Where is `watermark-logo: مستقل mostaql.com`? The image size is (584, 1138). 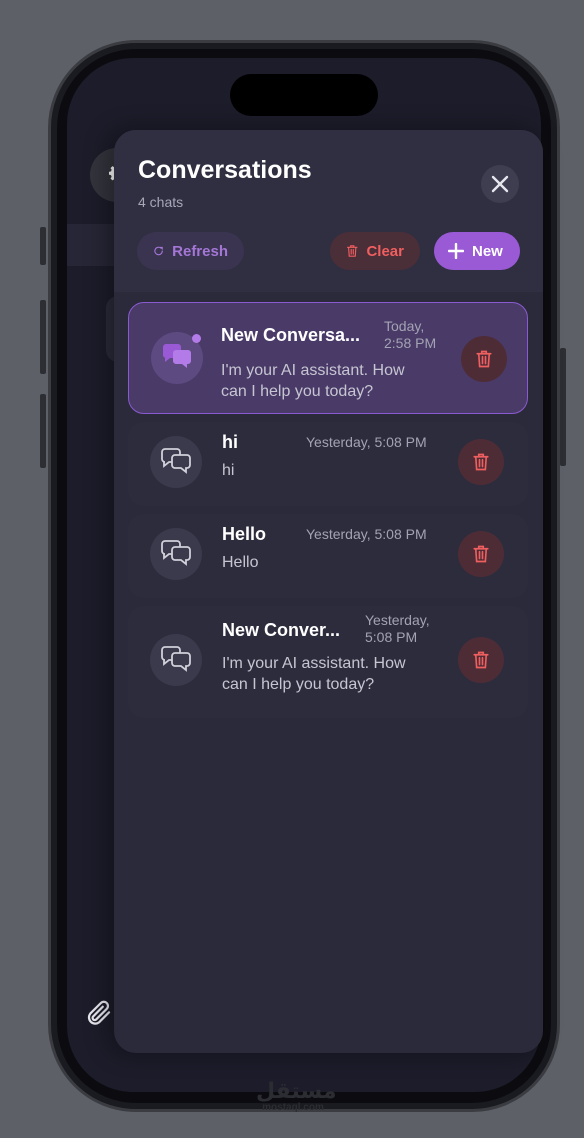 watermark-logo: مستقل mostaql.com is located at coordinates (296, 1096).